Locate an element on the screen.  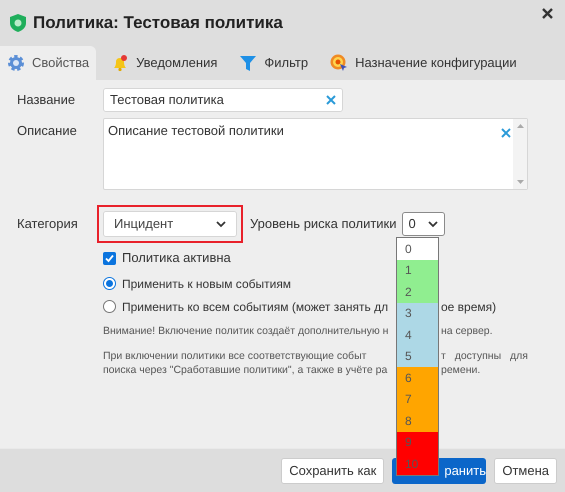
dropdown-option: 8 is located at coordinates (417, 421).